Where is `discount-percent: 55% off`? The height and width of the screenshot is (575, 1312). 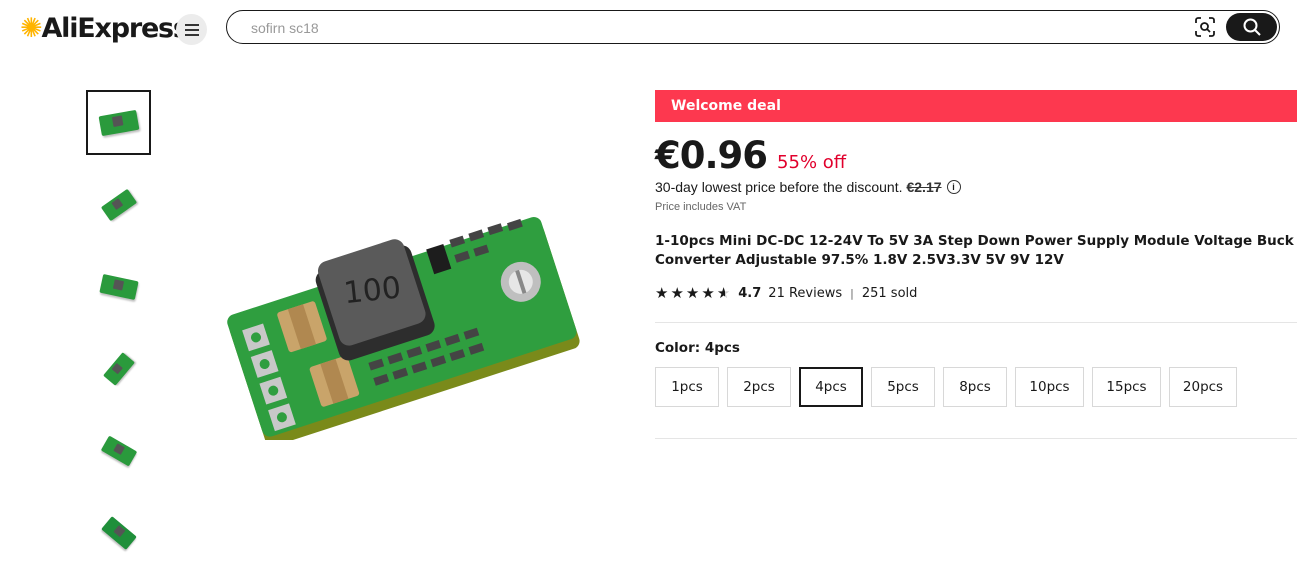
discount-percent: 55% off is located at coordinates (812, 162).